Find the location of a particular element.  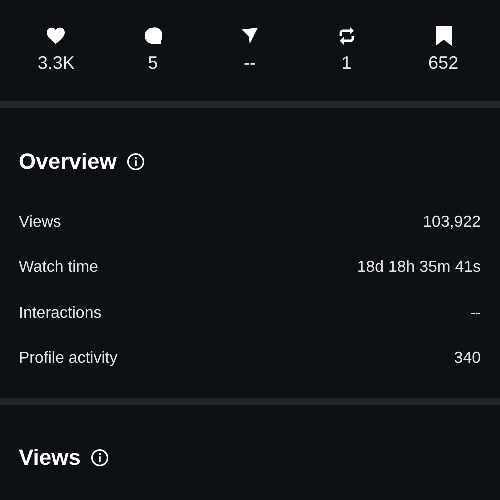

paper-plane-icon is located at coordinates (249, 36).